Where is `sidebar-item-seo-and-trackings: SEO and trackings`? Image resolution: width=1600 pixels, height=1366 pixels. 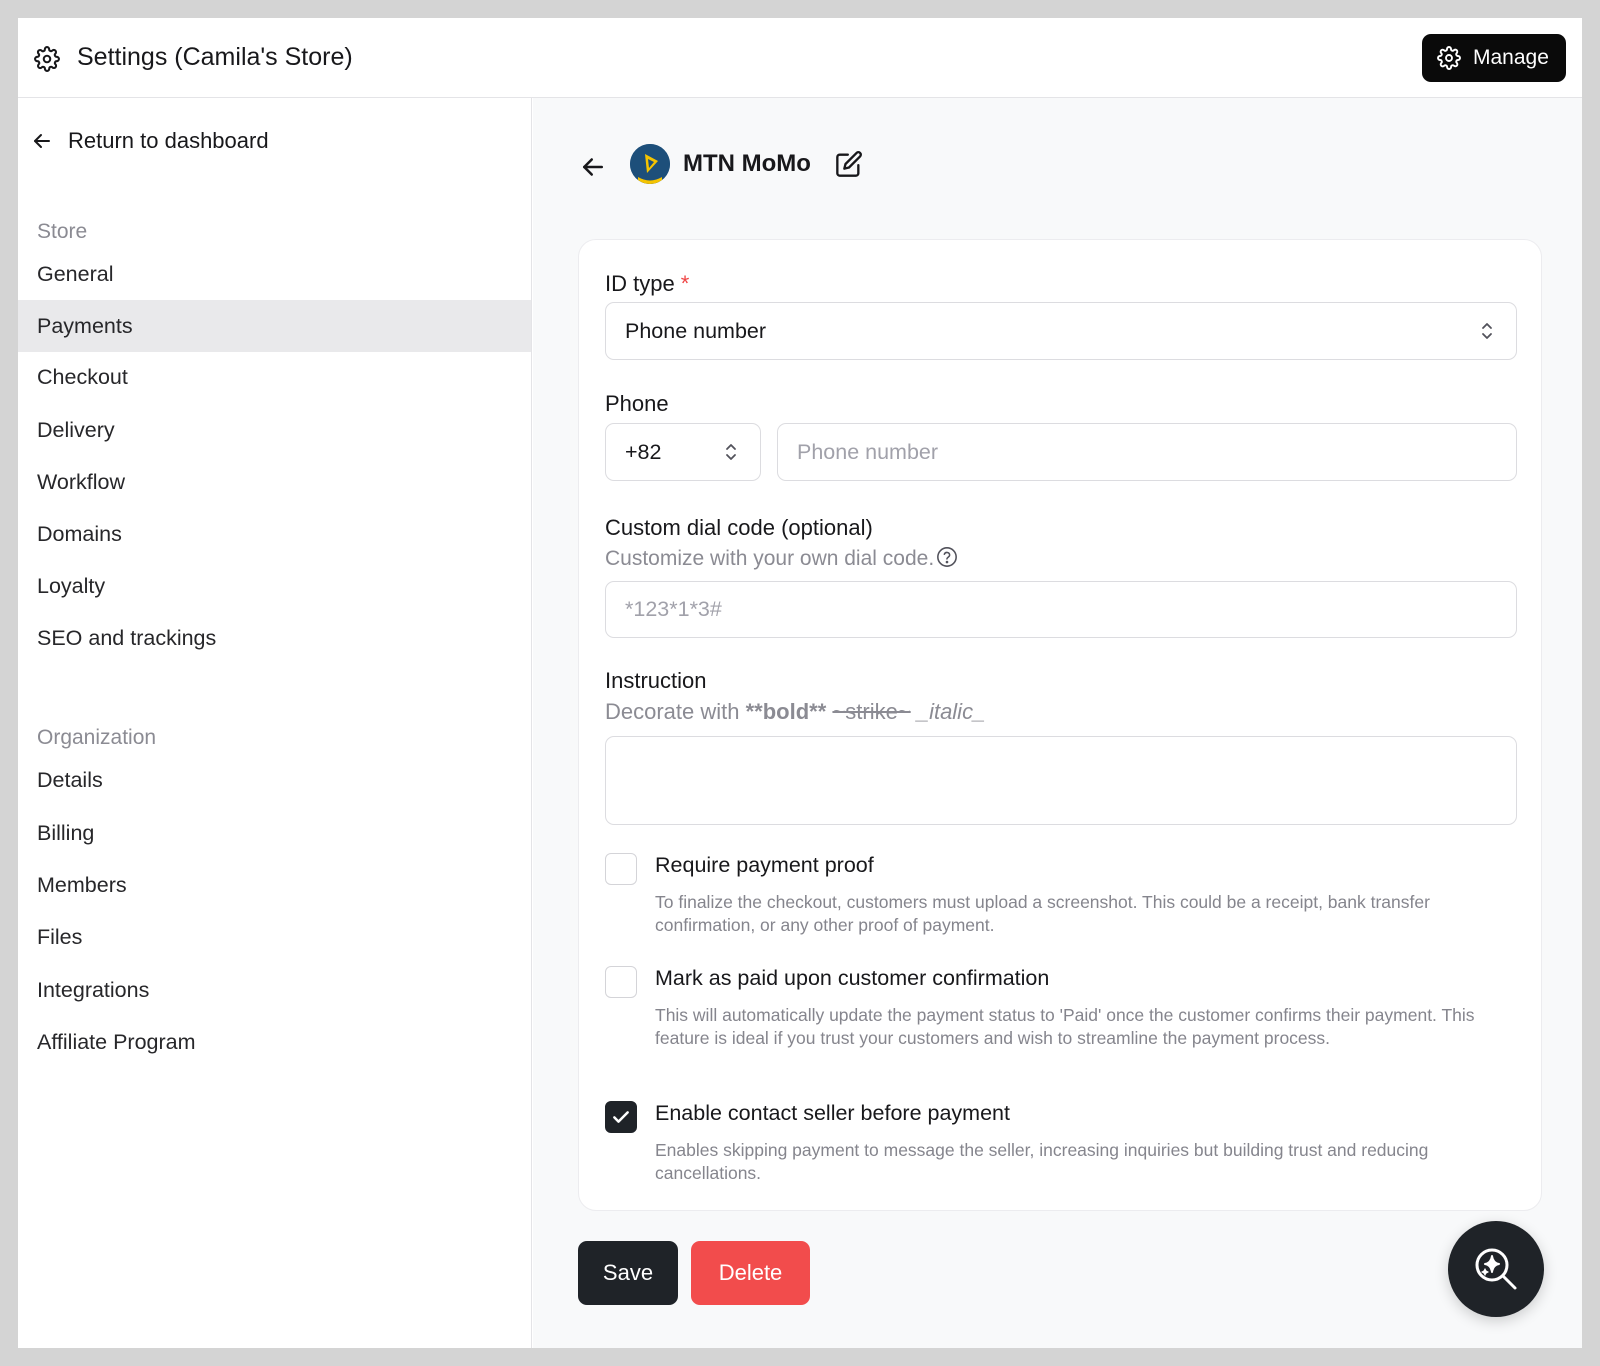 sidebar-item-seo-and-trackings: SEO and trackings is located at coordinates (274, 638).